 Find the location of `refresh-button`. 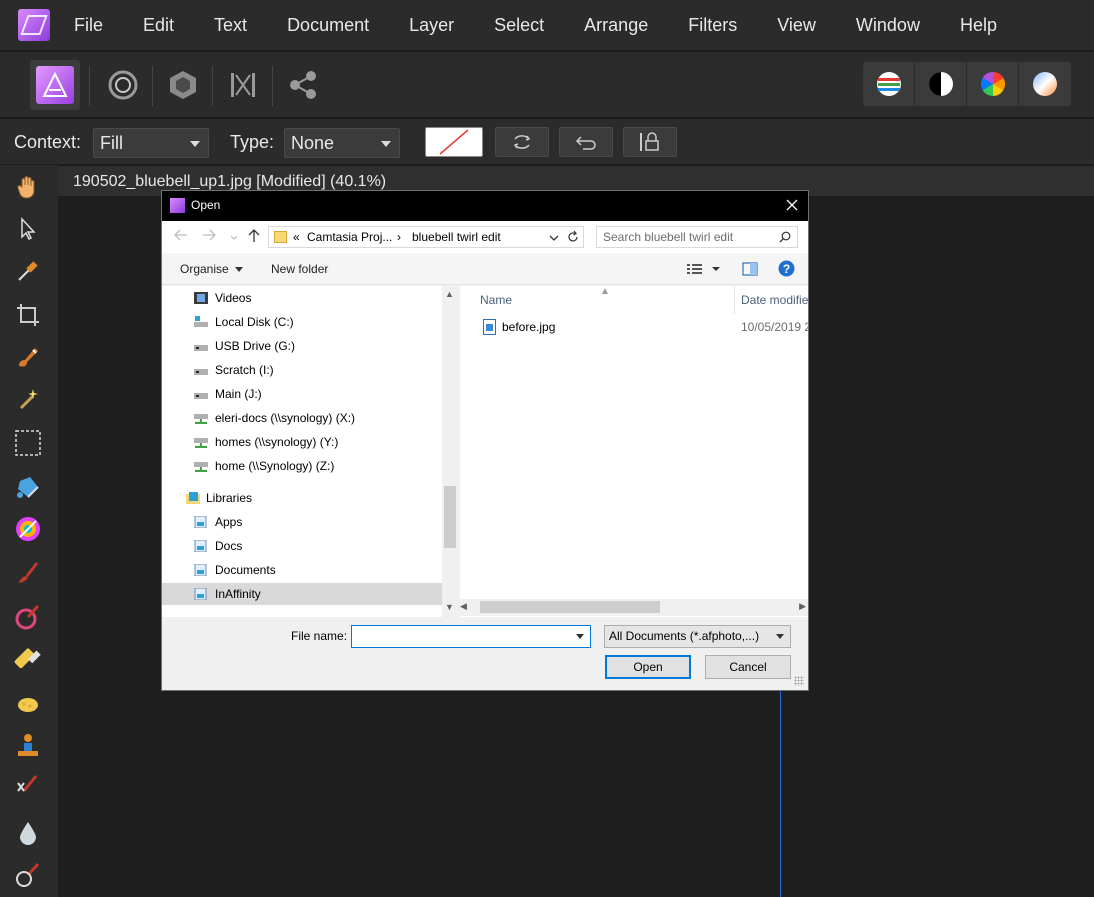

refresh-button is located at coordinates (573, 238).